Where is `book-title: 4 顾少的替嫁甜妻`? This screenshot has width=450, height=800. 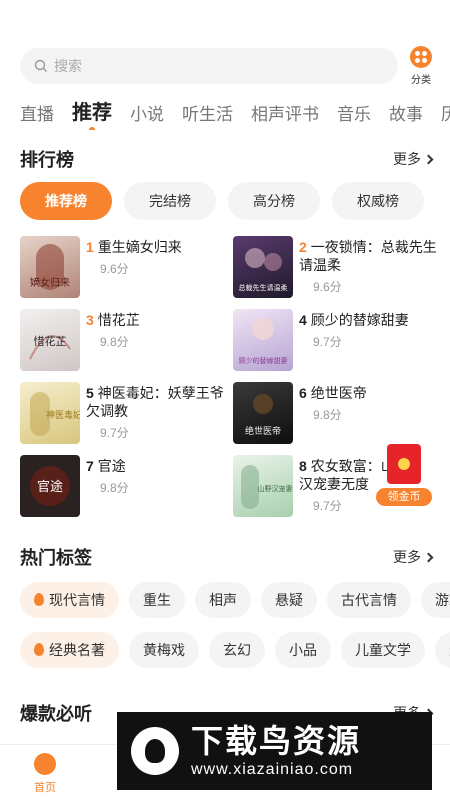
book-title: 4 顾少的替嫁甜妻 is located at coordinates (354, 320).